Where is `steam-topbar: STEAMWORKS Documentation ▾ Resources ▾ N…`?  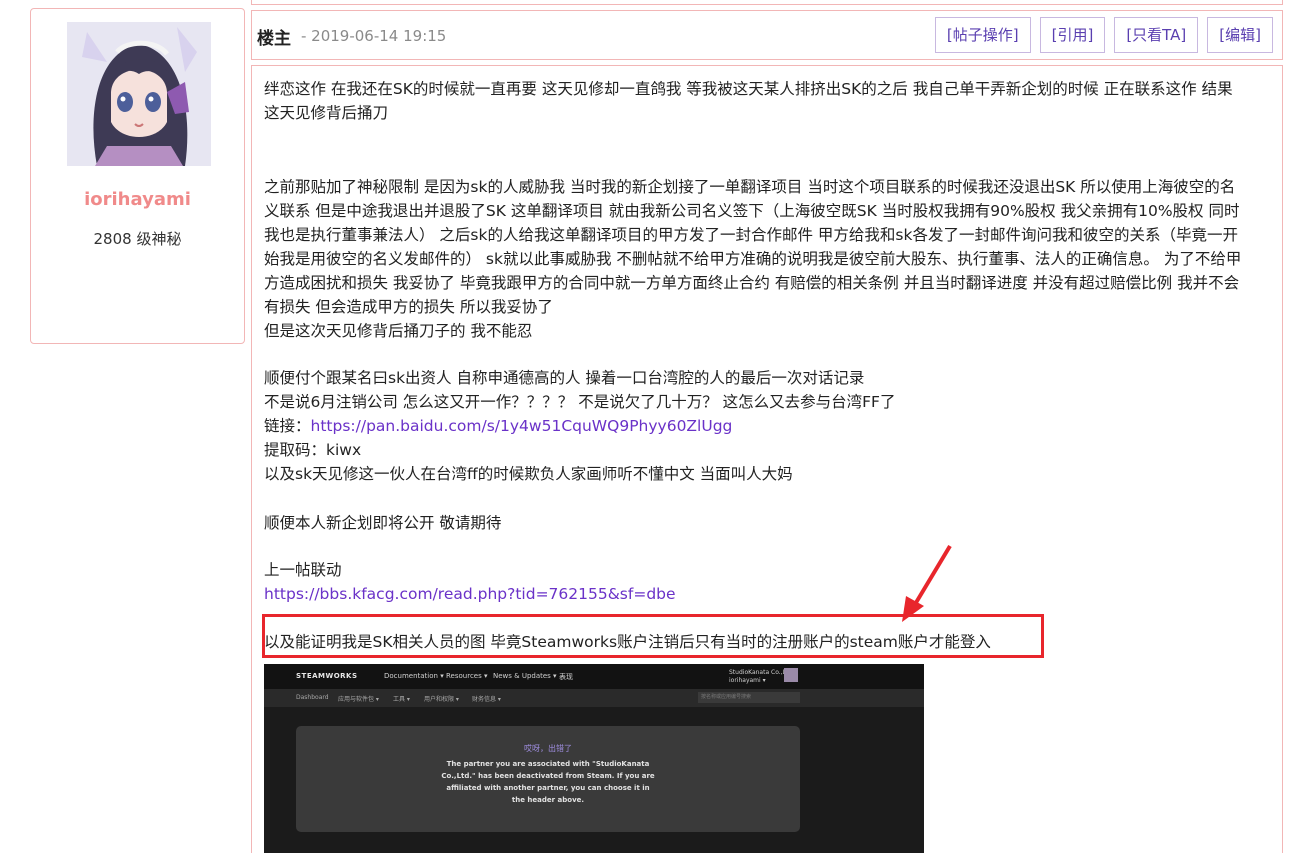
steam-topbar: STEAMWORKS Documentation ▾ Resources ▾ N… is located at coordinates (594, 676).